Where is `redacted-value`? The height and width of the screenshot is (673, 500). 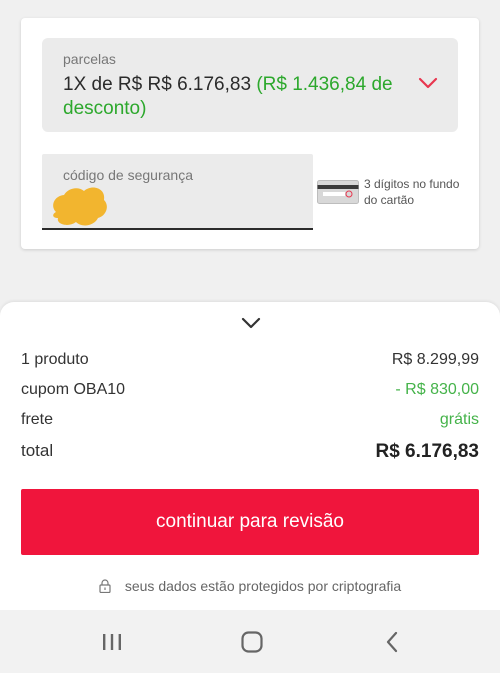
redacted-value is located at coordinates (80, 206).